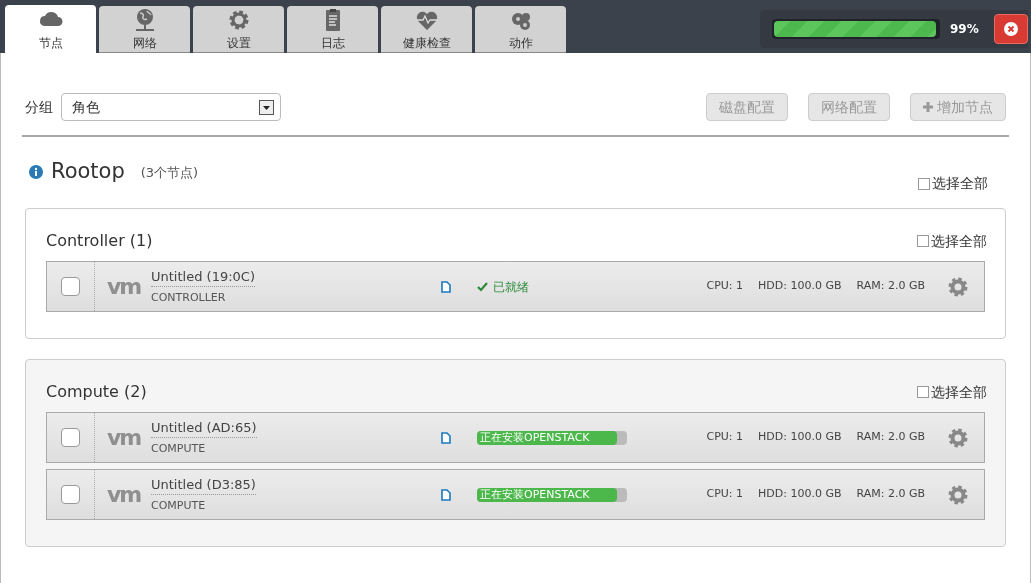  Describe the element at coordinates (36, 172) in the screenshot. I see `info-icon` at that location.